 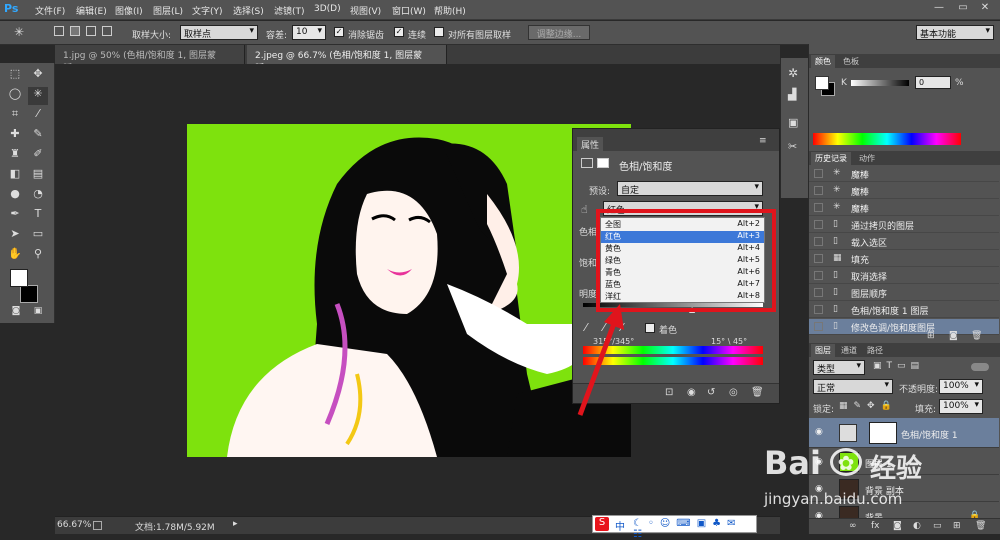 What do you see at coordinates (904, 293) in the screenshot?
I see `history-item: ▯ 图层顺序` at bounding box center [904, 293].